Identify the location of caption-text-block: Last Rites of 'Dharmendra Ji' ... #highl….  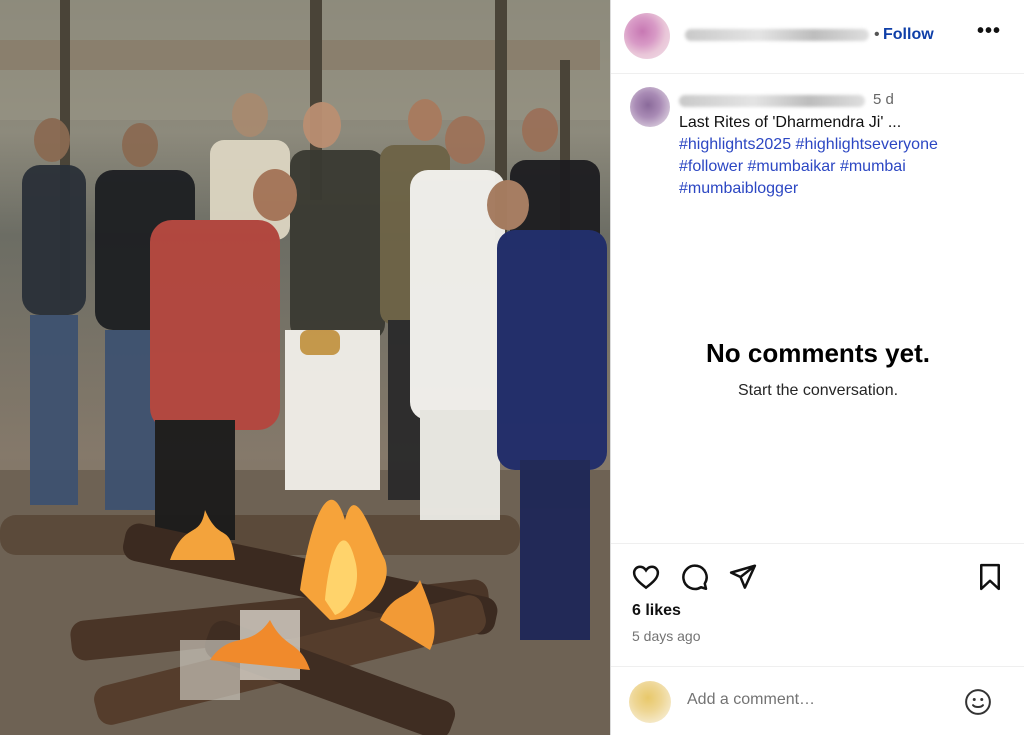
(839, 156).